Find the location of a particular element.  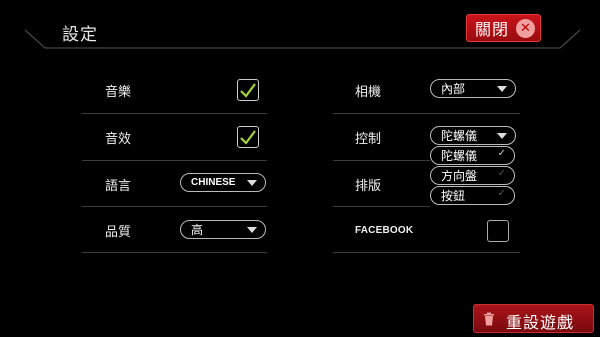

language-label: 語言 is located at coordinates (118, 186).